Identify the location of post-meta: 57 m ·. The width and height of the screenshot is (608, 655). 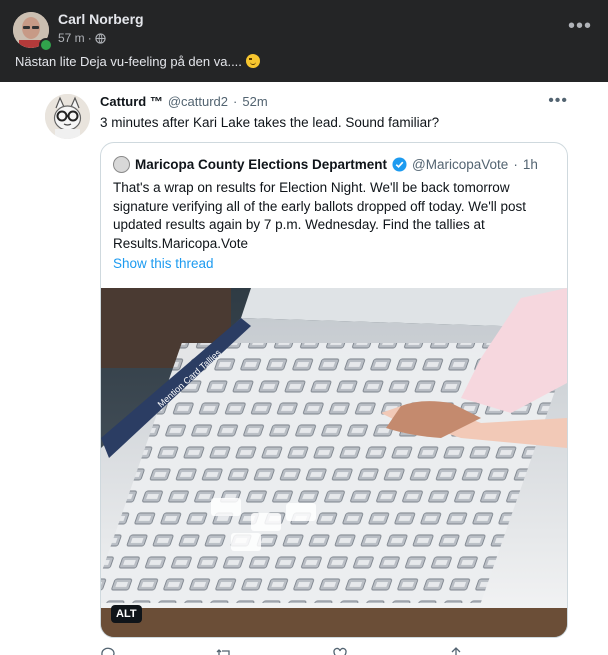
(82, 38).